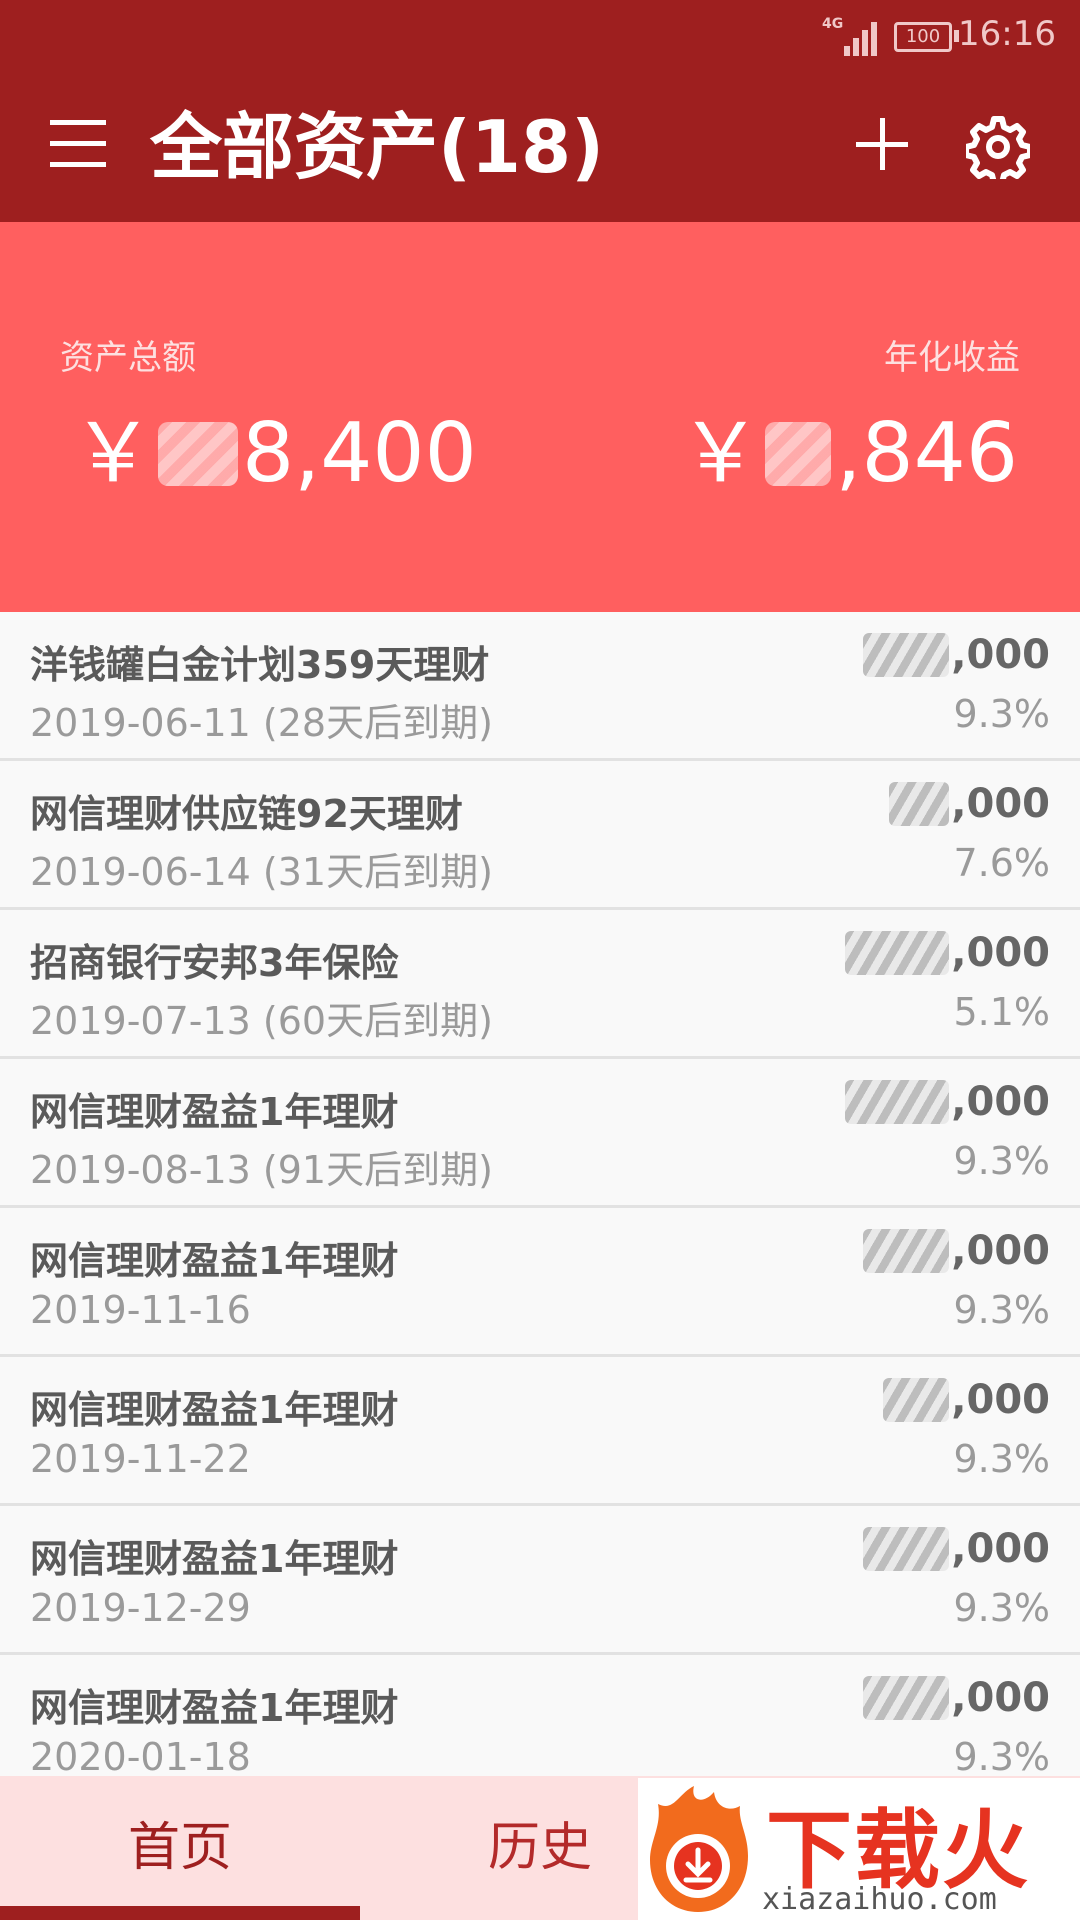  Describe the element at coordinates (246, 814) in the screenshot. I see `asset-name: 网信理财供应链92天理财` at that location.